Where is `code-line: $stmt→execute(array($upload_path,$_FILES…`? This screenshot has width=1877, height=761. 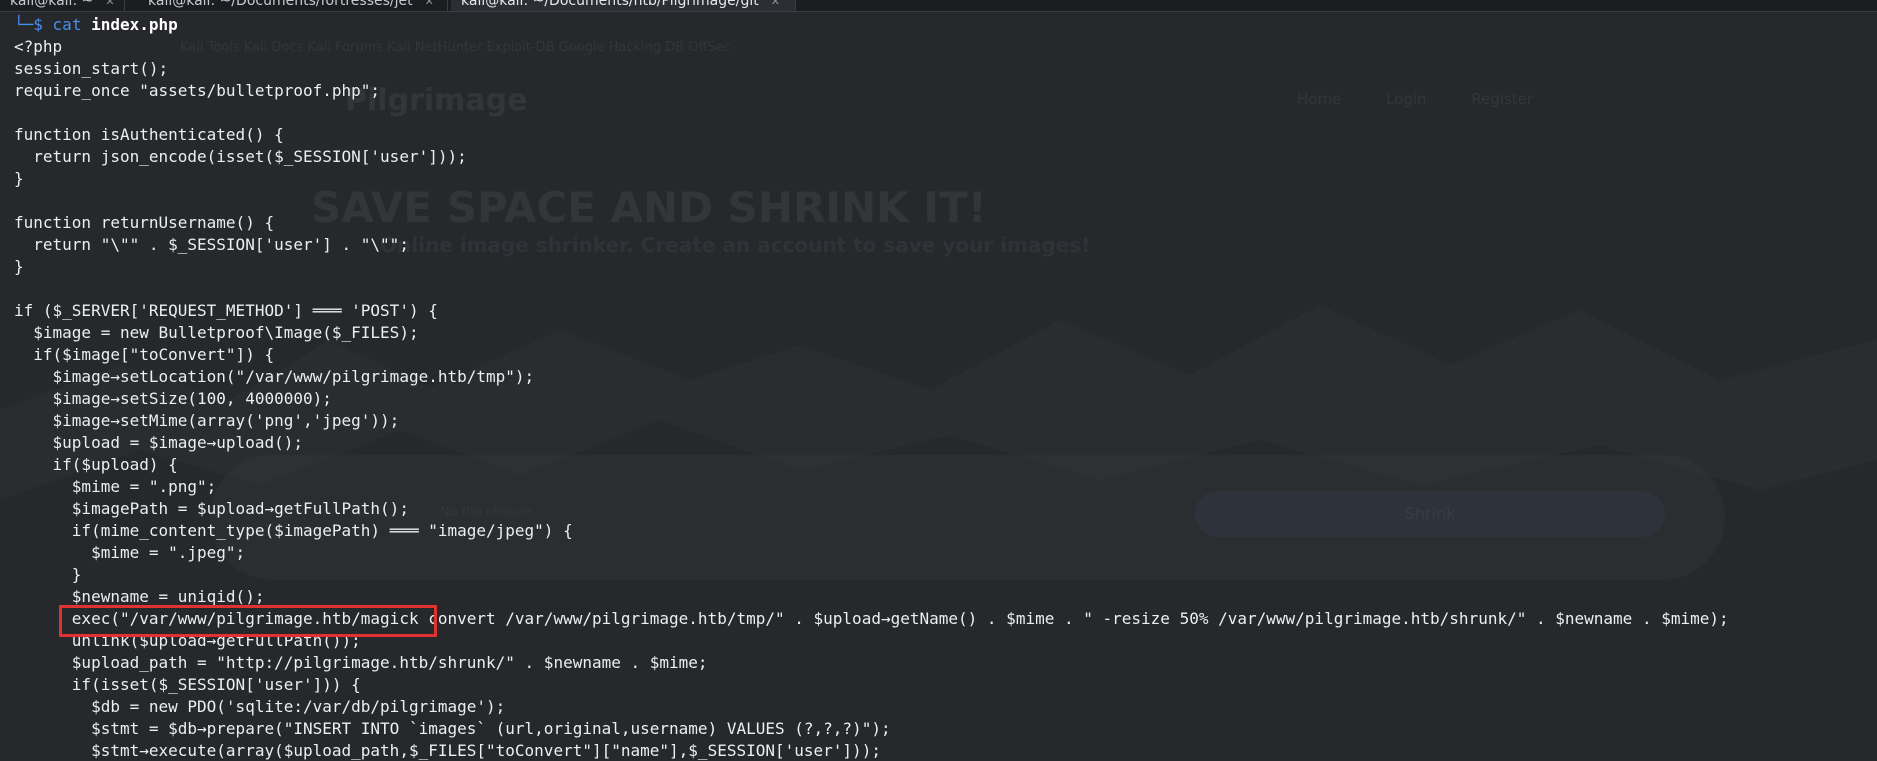 code-line: $stmt→execute(array($upload_path,$_FILES… is located at coordinates (447, 750).